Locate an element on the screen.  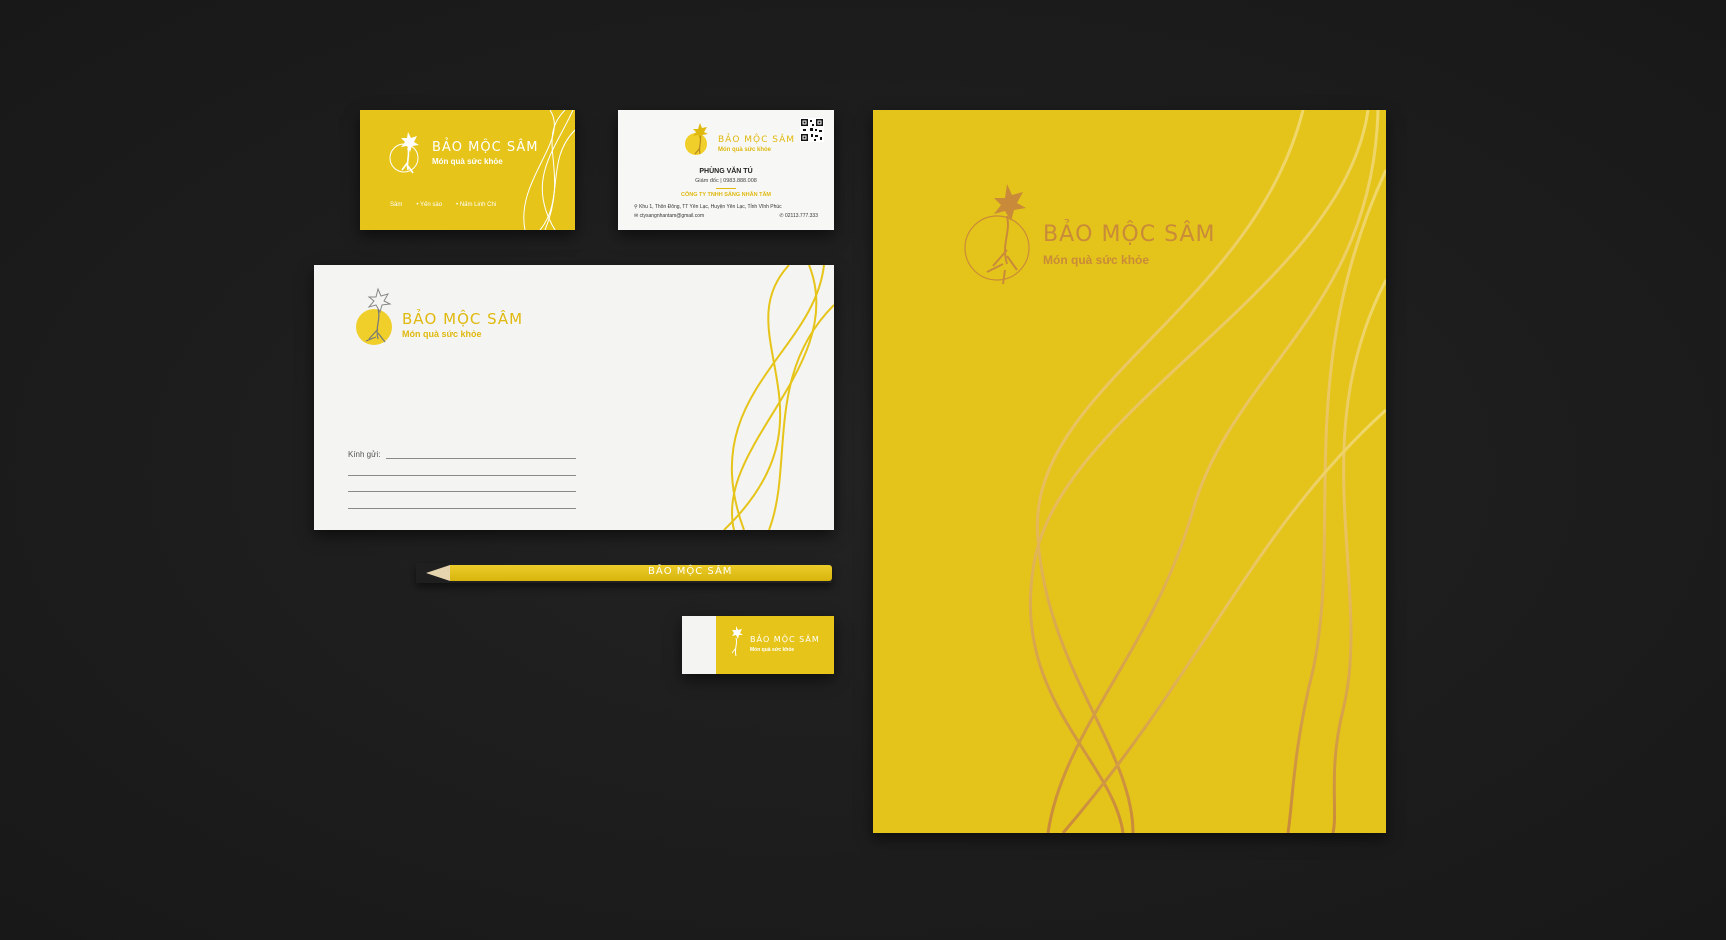
phone-line: ✆ 02113.777.333 is located at coordinates (798, 216).